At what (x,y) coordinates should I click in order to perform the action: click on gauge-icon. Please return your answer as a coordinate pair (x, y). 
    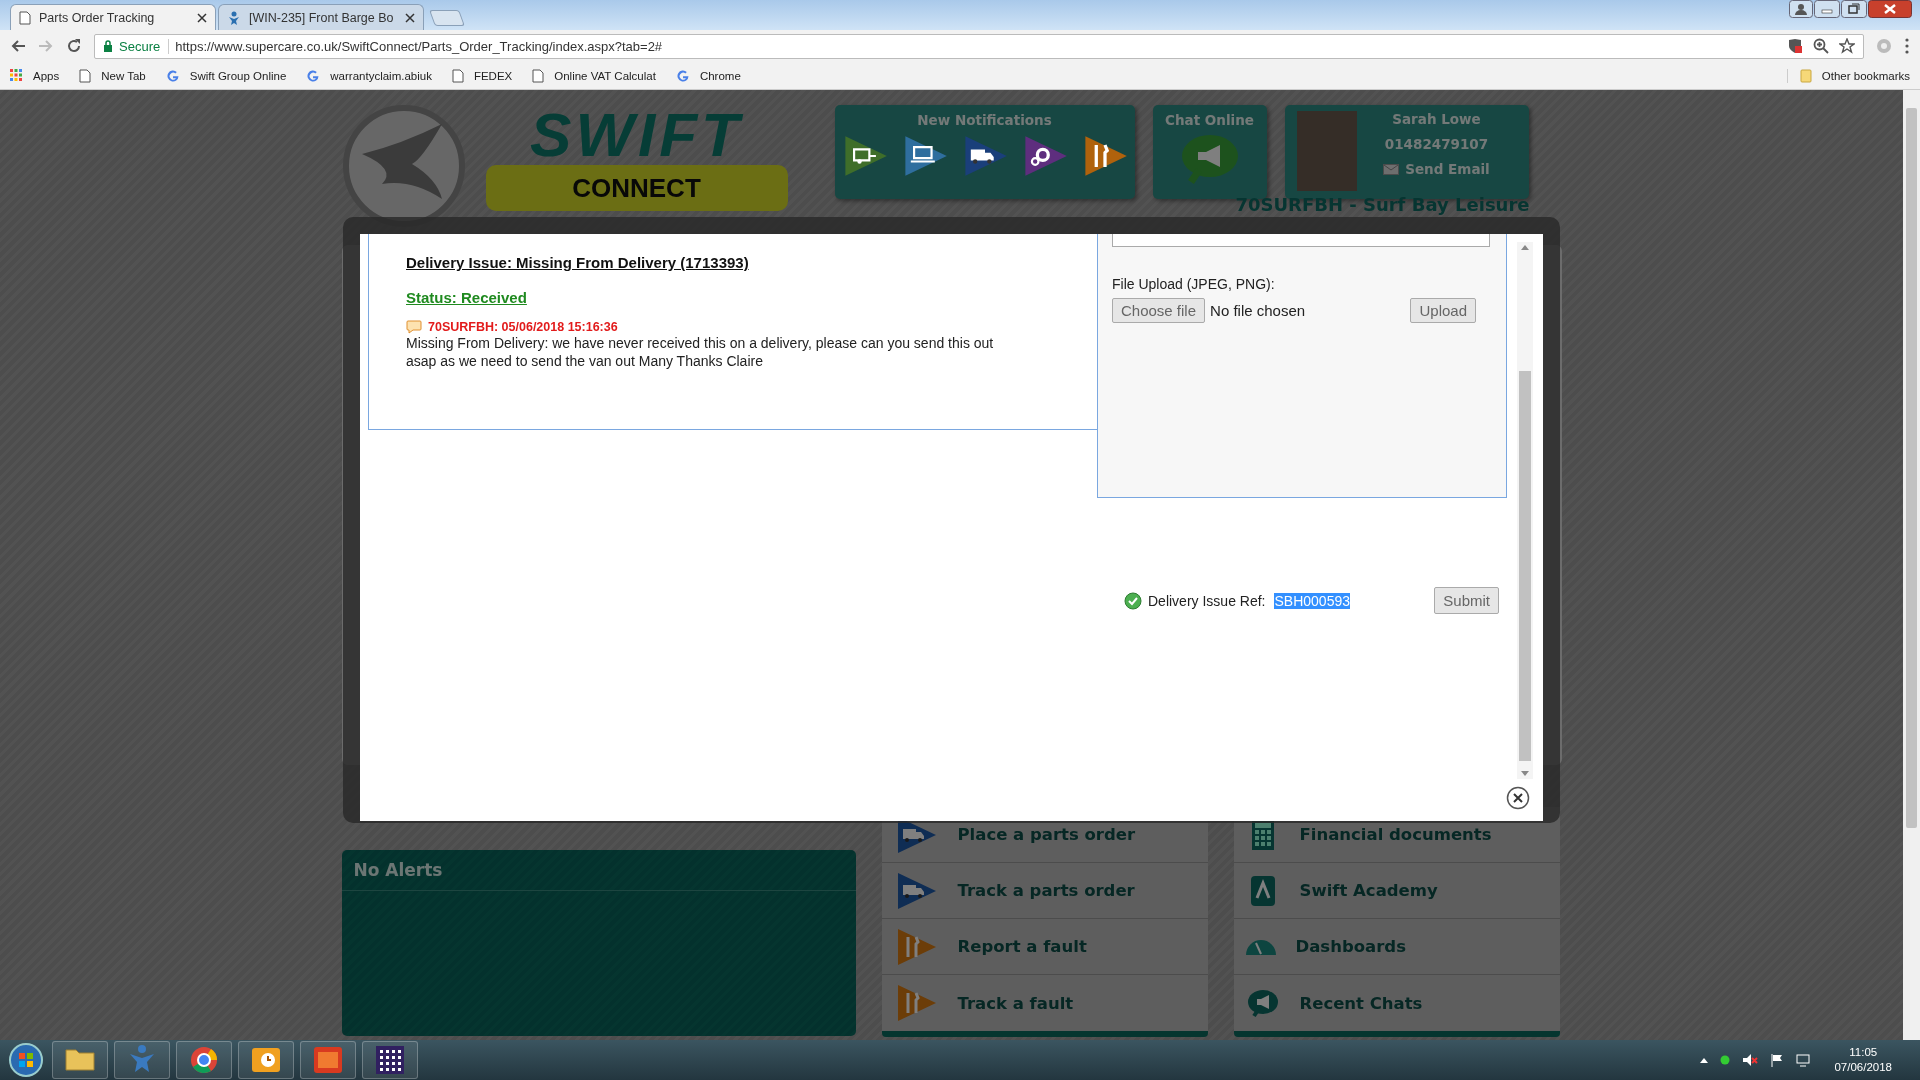
    Looking at the image, I should click on (1260, 946).